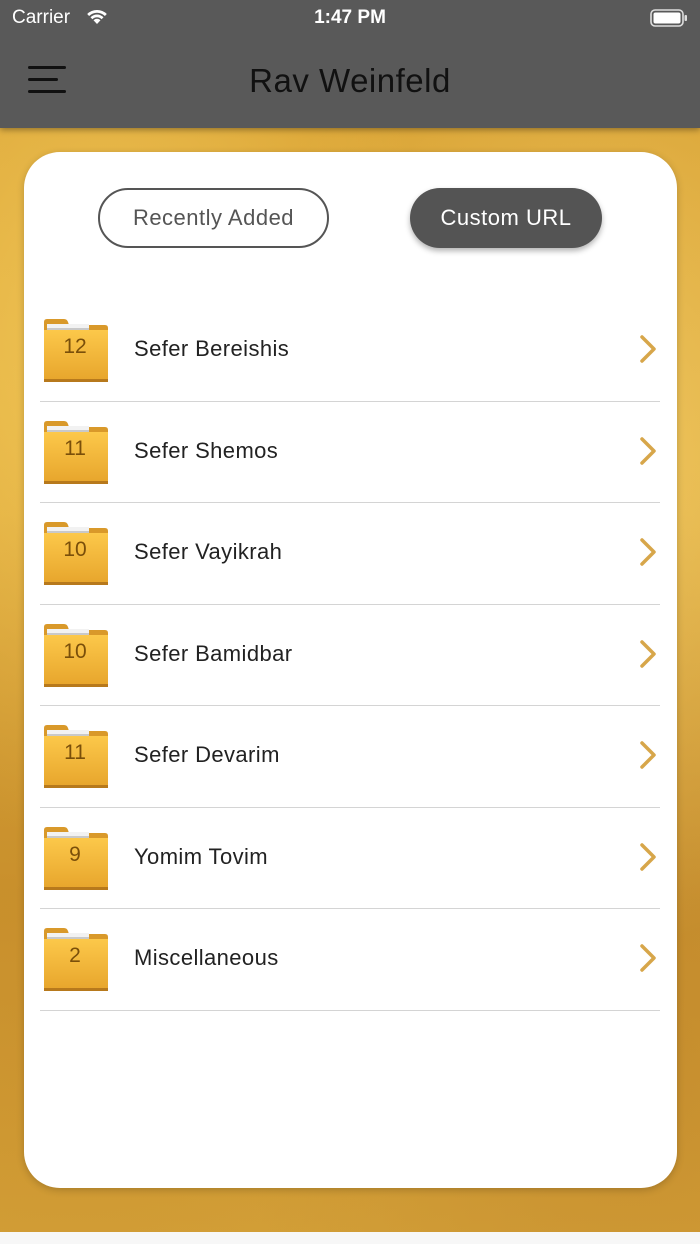 The width and height of the screenshot is (700, 1244). I want to click on status-bar: Carrier 1:47 PM, so click(350, 18).